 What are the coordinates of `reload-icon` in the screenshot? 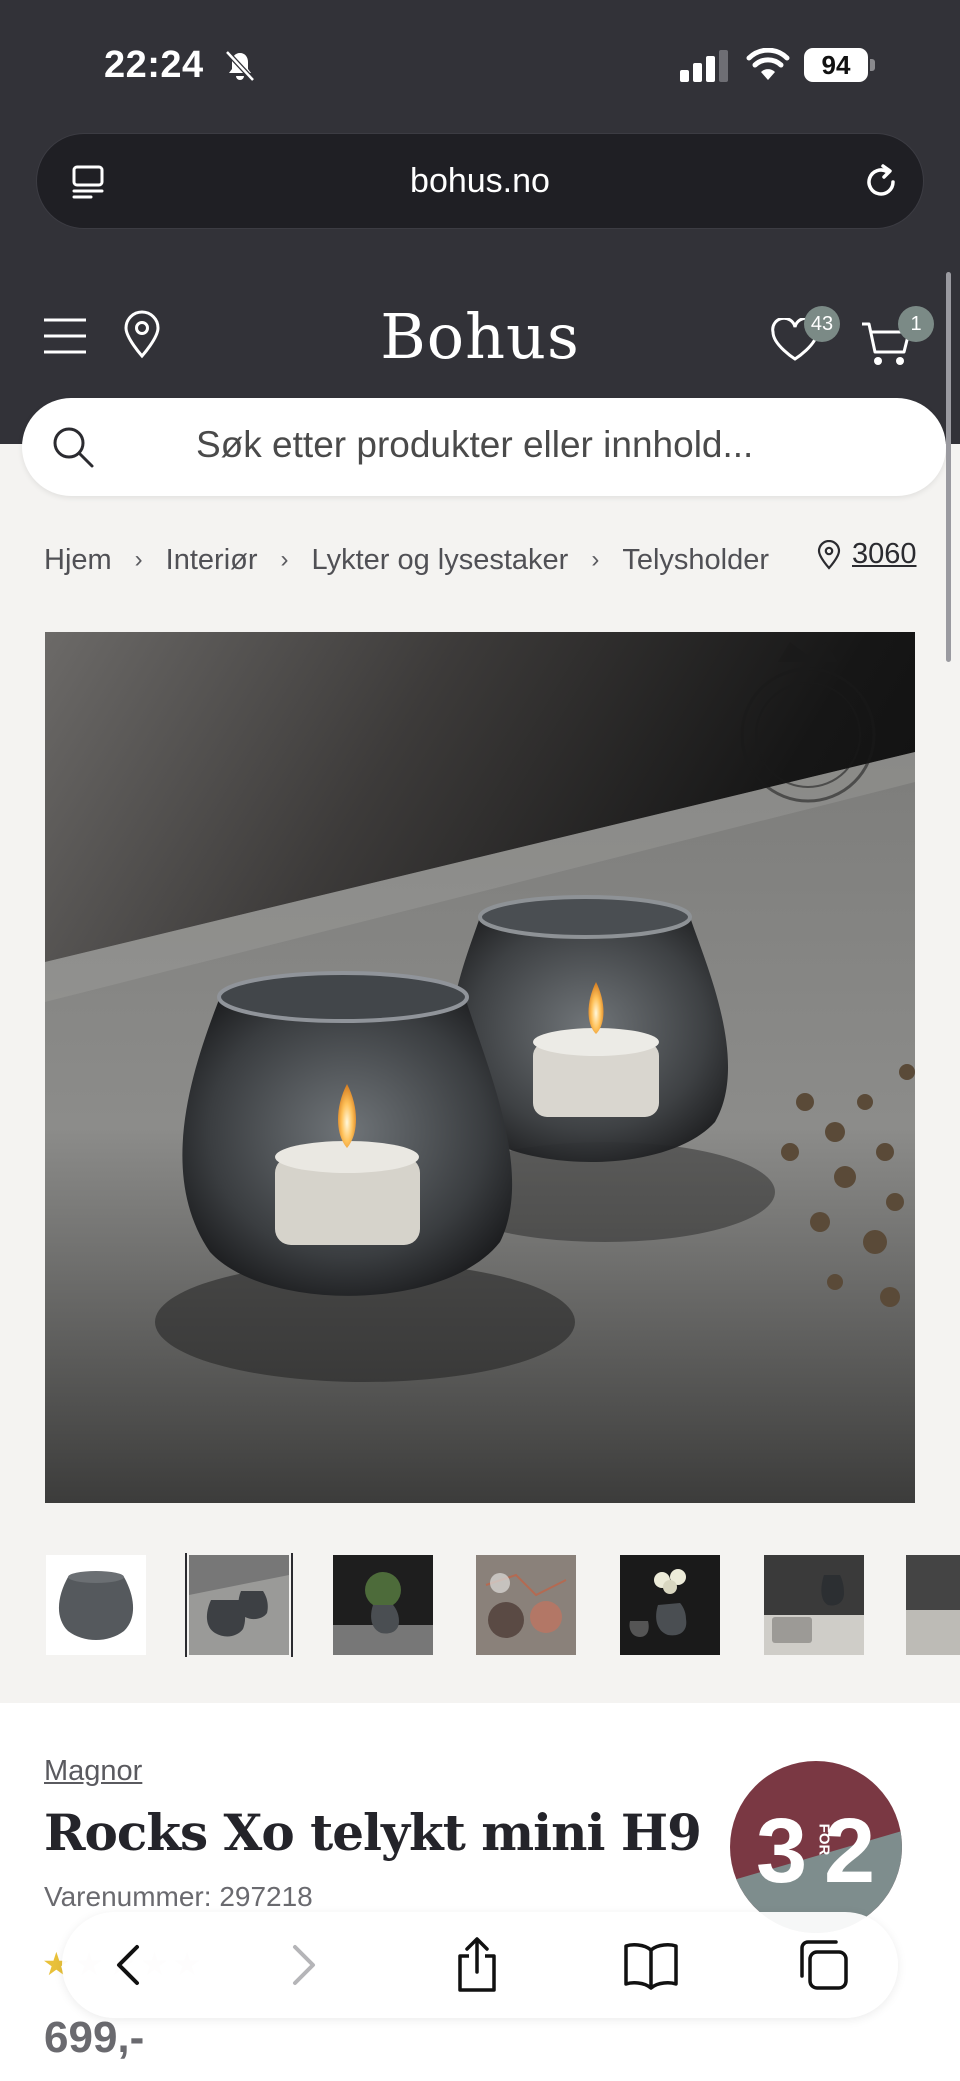 It's located at (881, 182).